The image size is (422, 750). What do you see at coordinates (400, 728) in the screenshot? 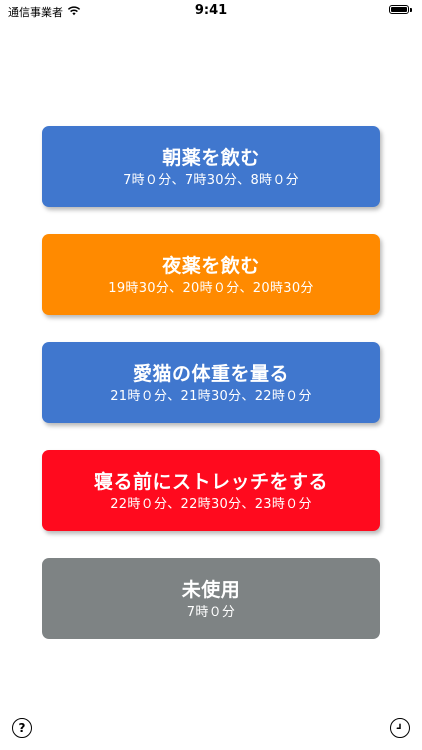
I see `clock-icon` at bounding box center [400, 728].